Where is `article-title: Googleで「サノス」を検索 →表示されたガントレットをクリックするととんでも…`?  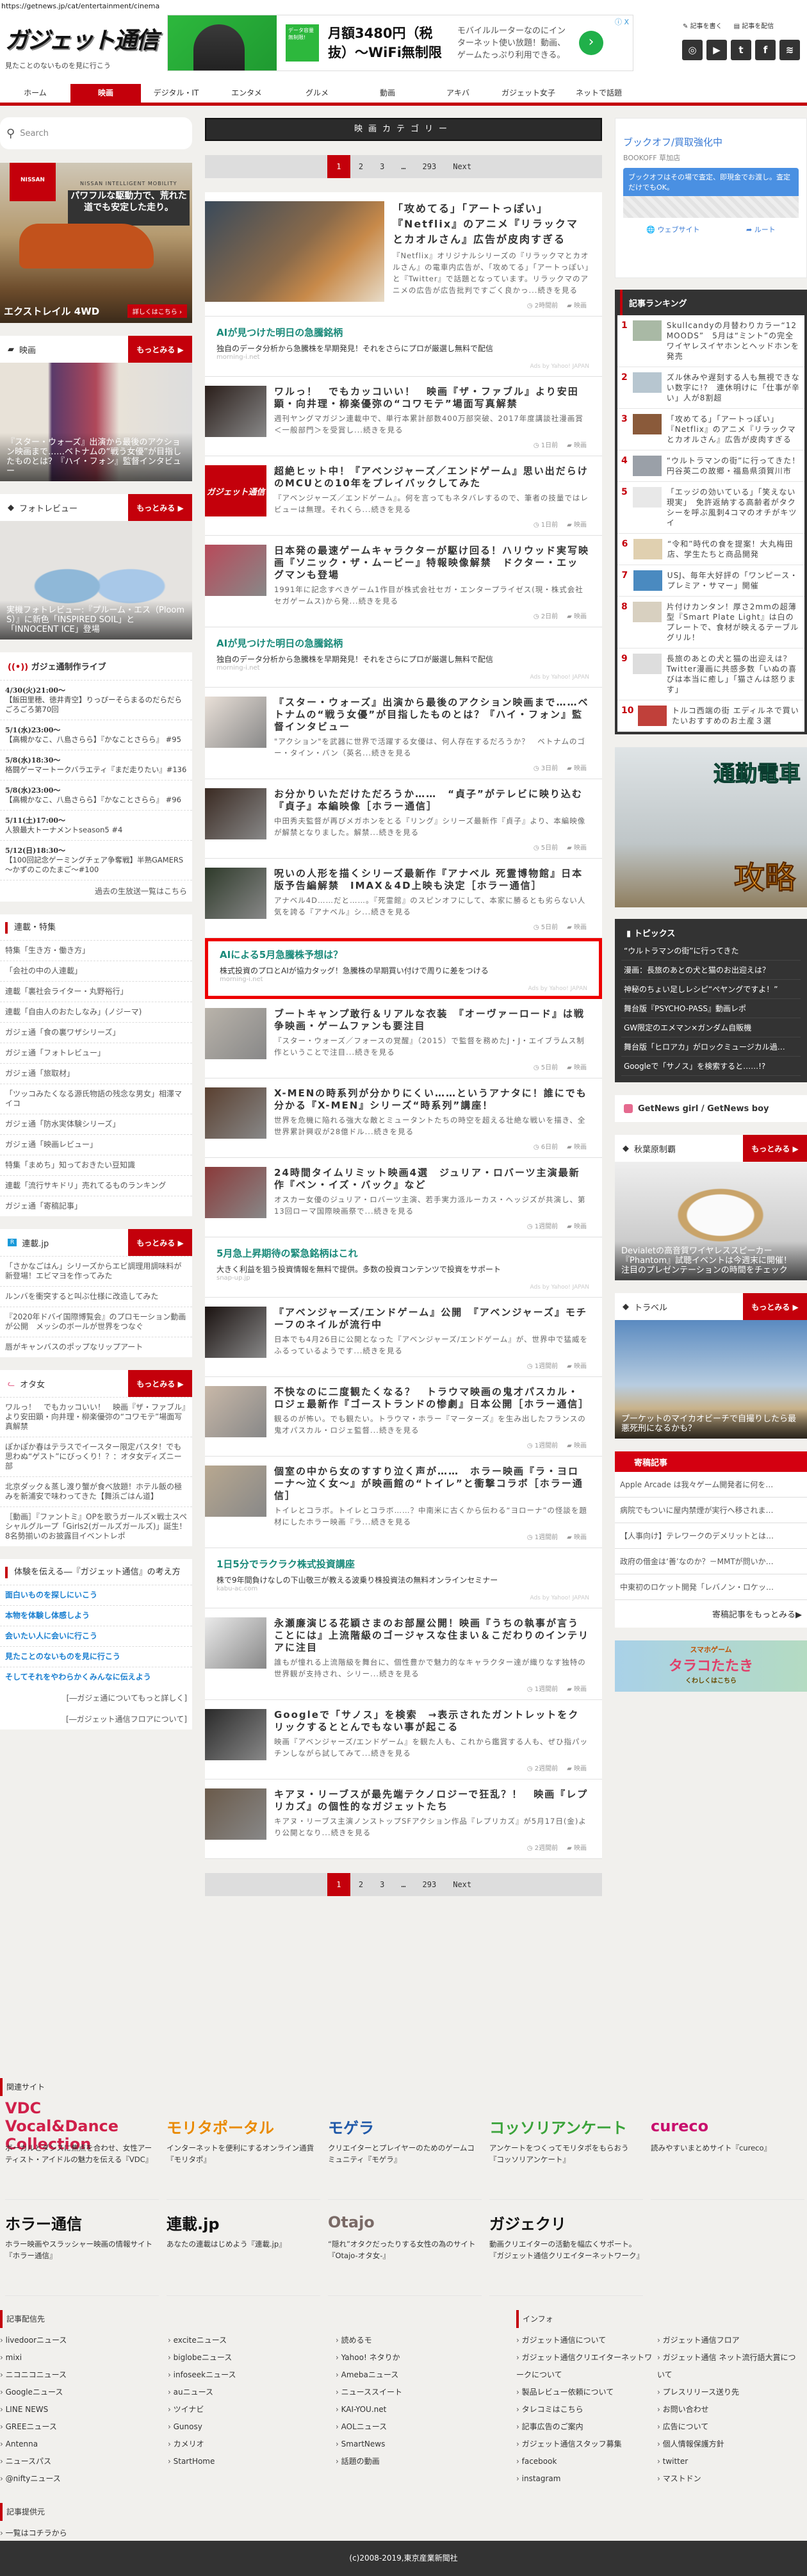
article-title: Googleで「サノス」を検索 →表示されたガントレットをクリックするととんでも… is located at coordinates (431, 1721).